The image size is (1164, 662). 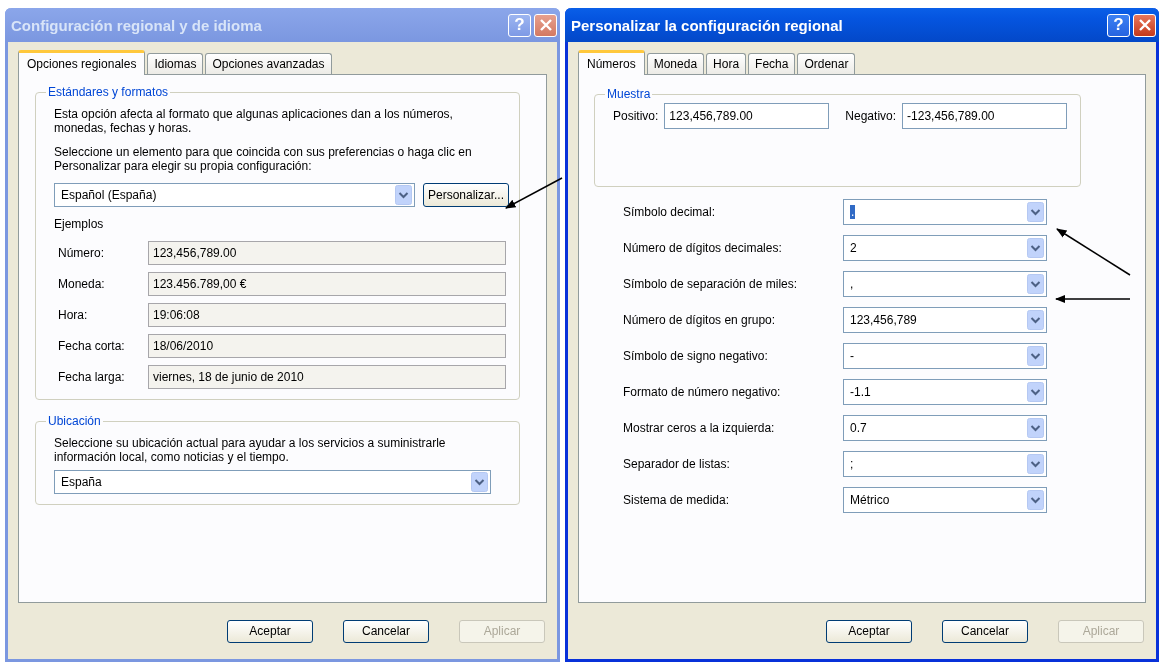 What do you see at coordinates (726, 63) in the screenshot?
I see `tab: Hora` at bounding box center [726, 63].